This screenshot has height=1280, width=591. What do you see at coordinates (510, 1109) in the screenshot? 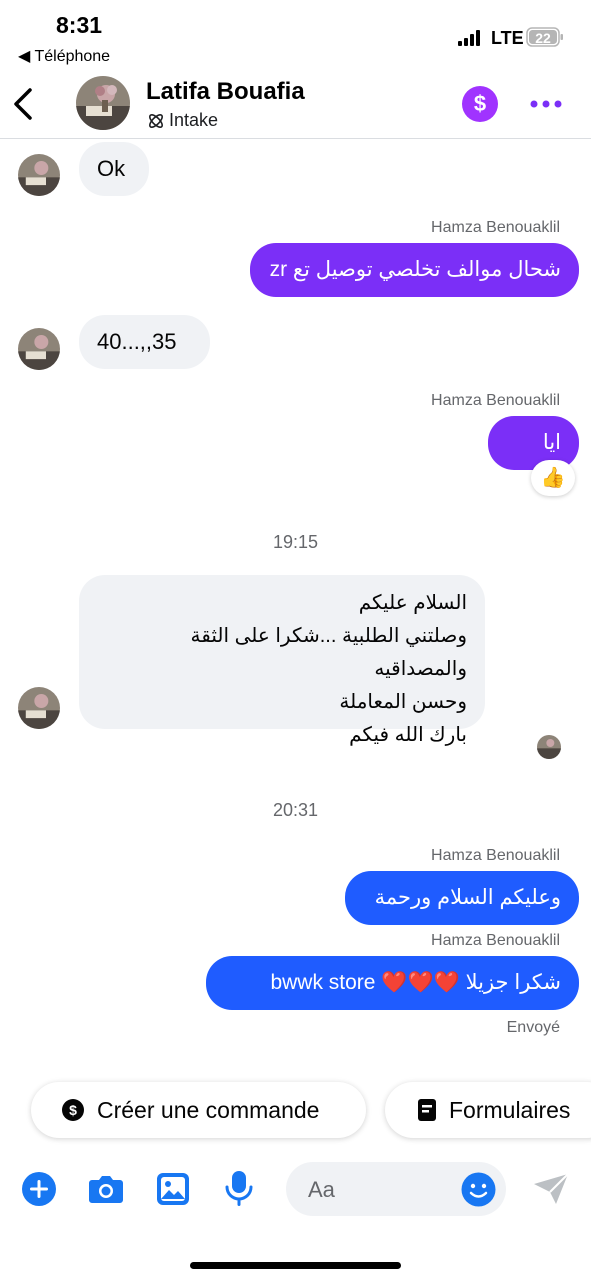
I see `forms-label: Formulaires` at bounding box center [510, 1109].